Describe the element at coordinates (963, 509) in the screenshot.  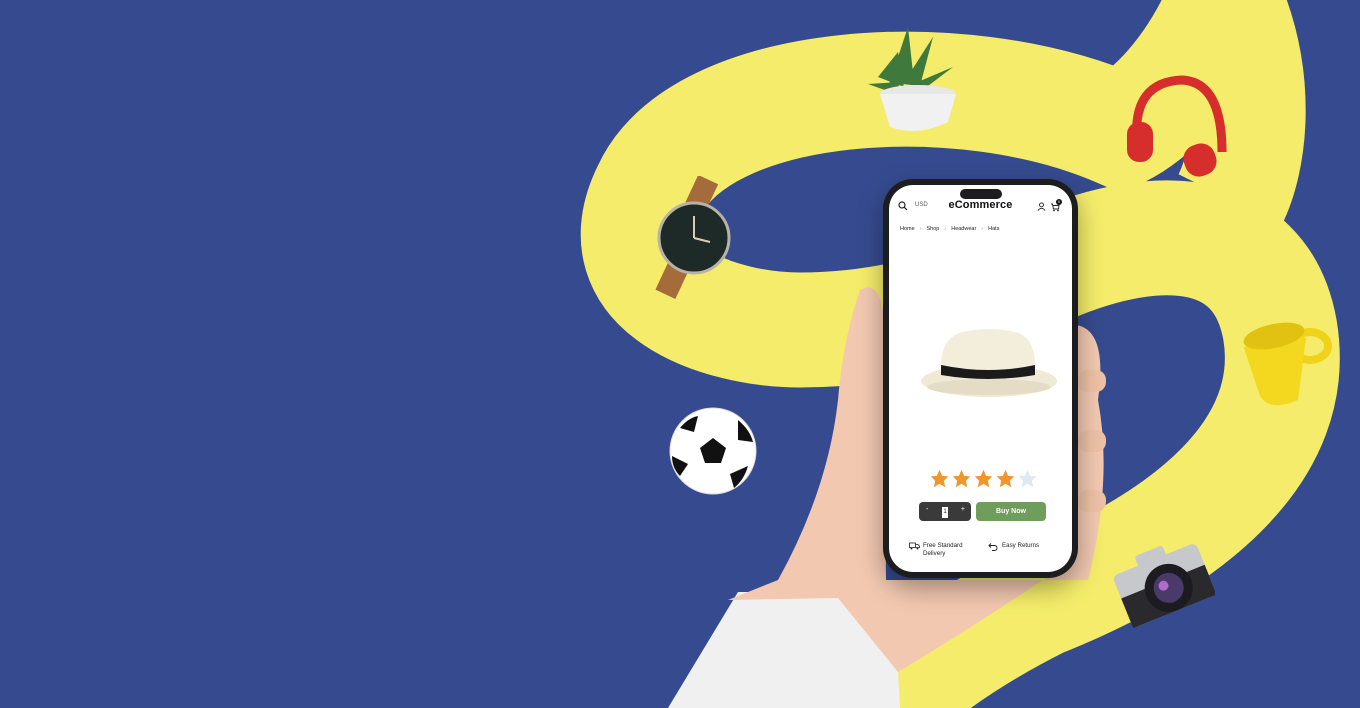
I see `quantity-increase-button: +` at that location.